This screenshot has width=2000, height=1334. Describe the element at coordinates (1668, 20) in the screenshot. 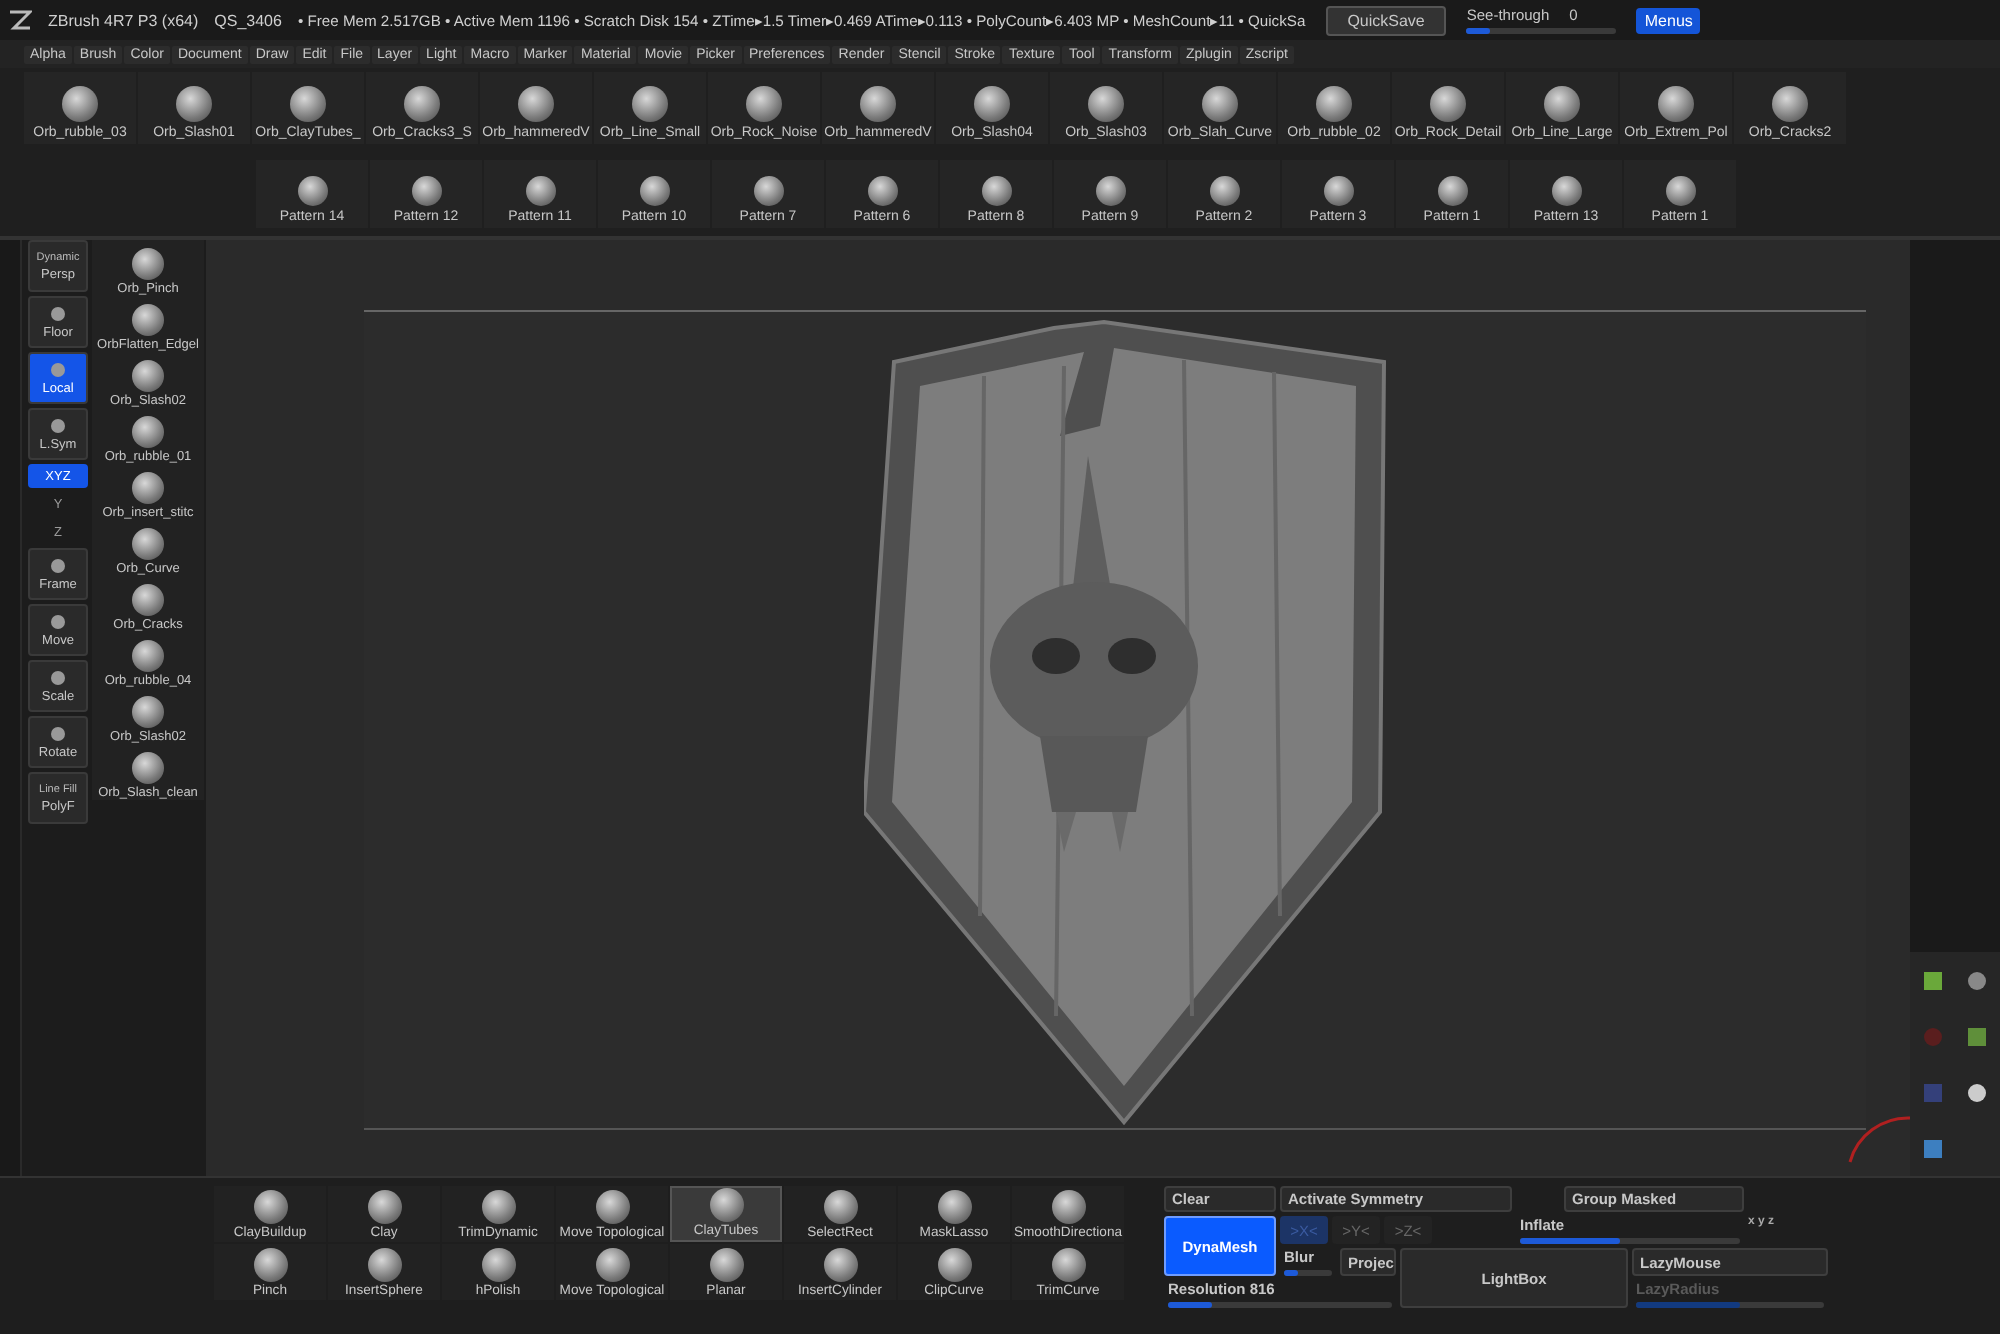

I see `menus-button: Menus` at that location.